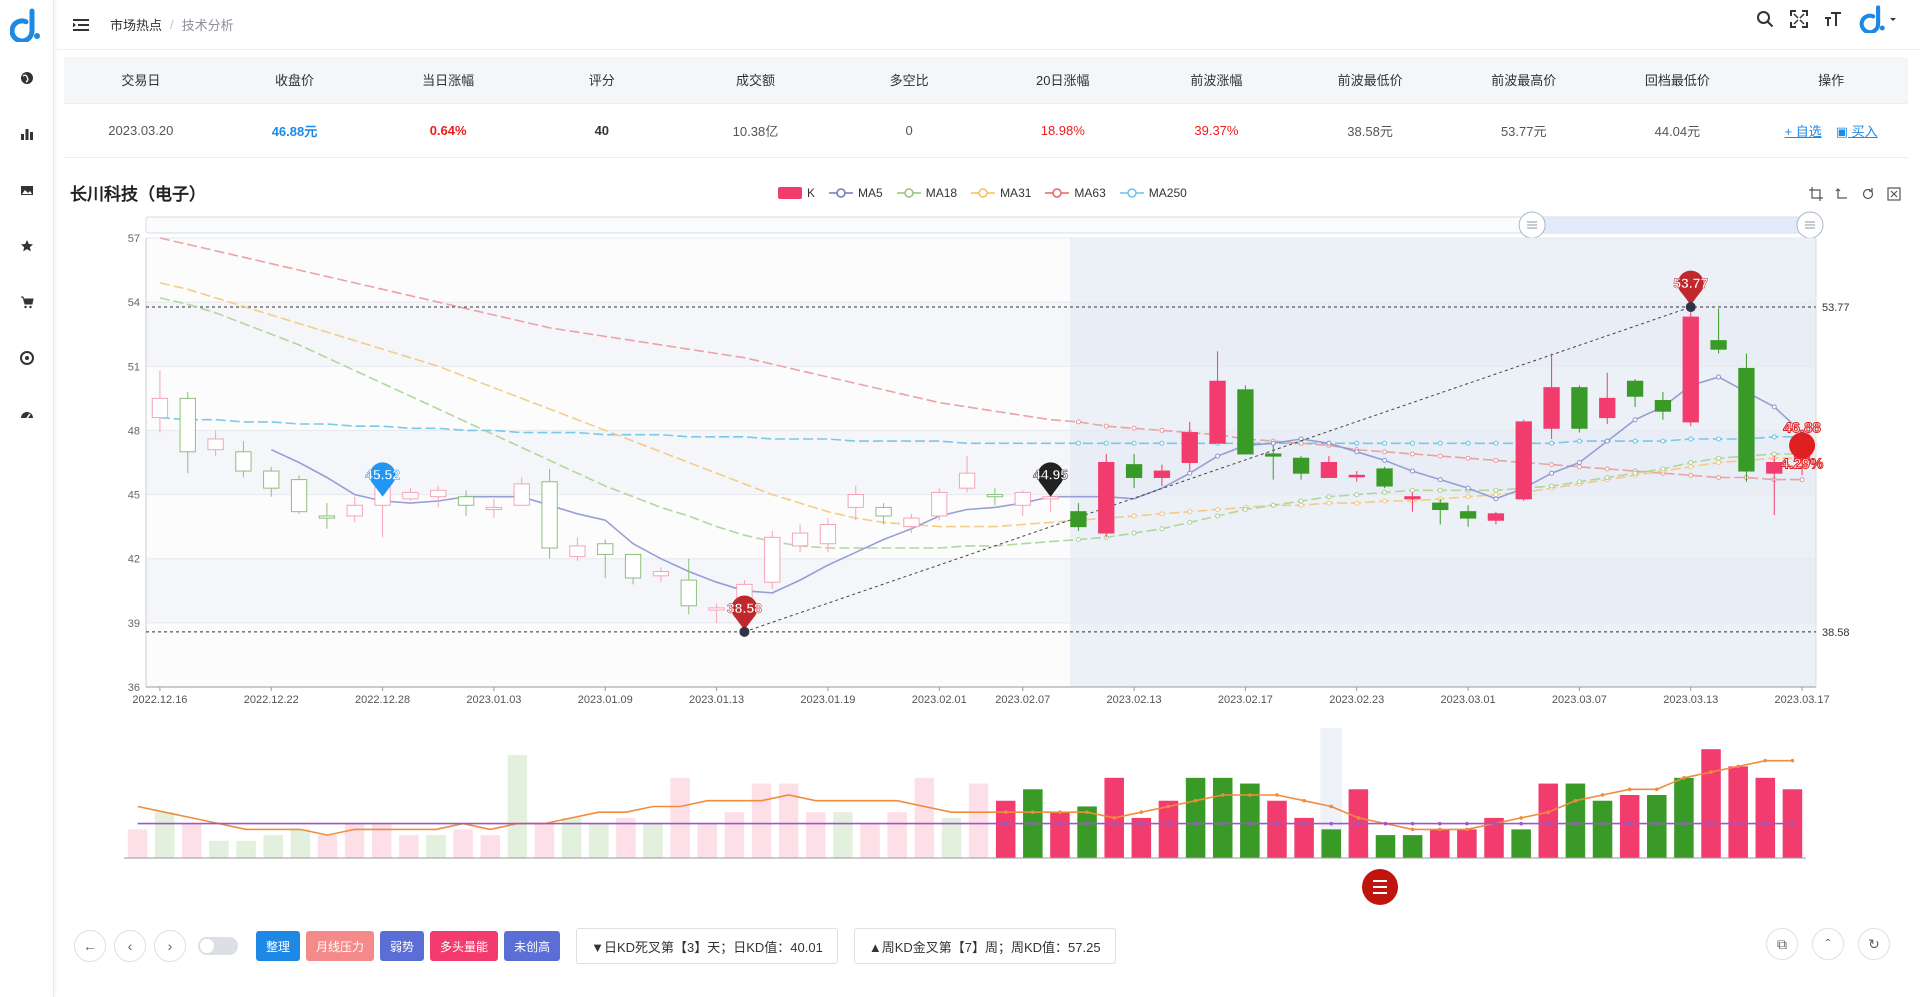  I want to click on col-header: 交易日, so click(141, 80).